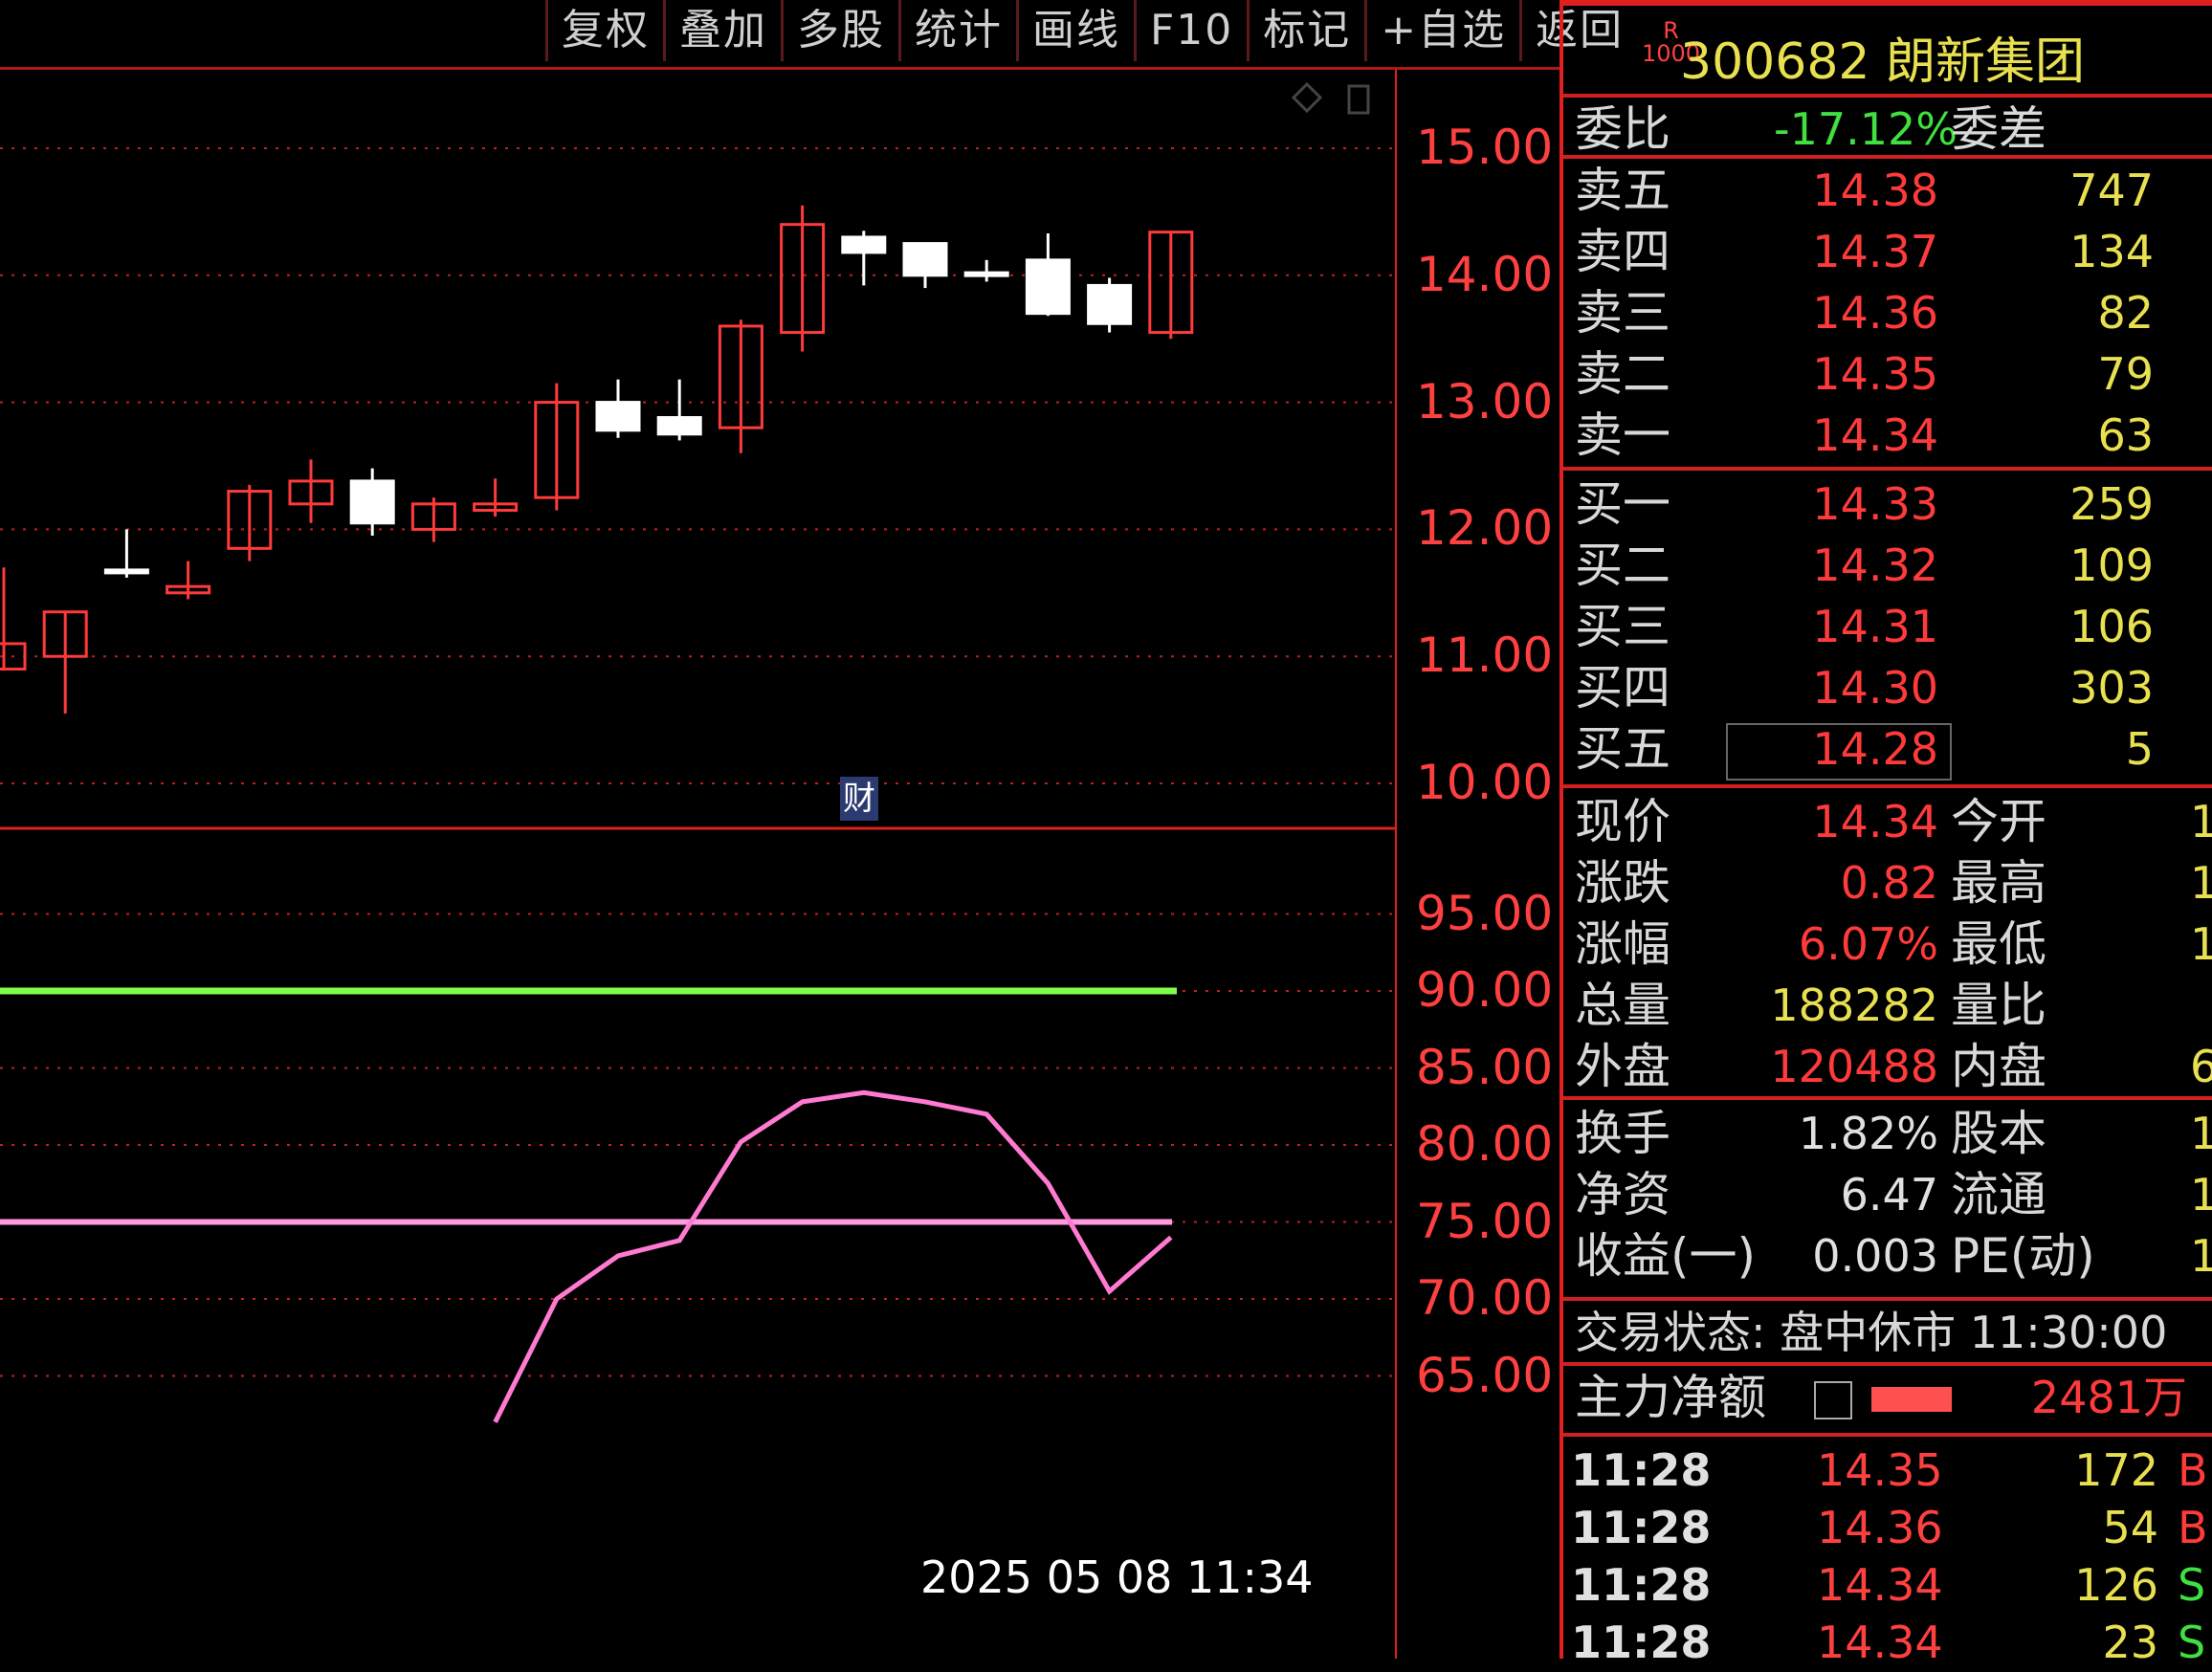  What do you see at coordinates (1887, 312) in the screenshot?
I see `ask-row: 卖三 14.36 82` at bounding box center [1887, 312].